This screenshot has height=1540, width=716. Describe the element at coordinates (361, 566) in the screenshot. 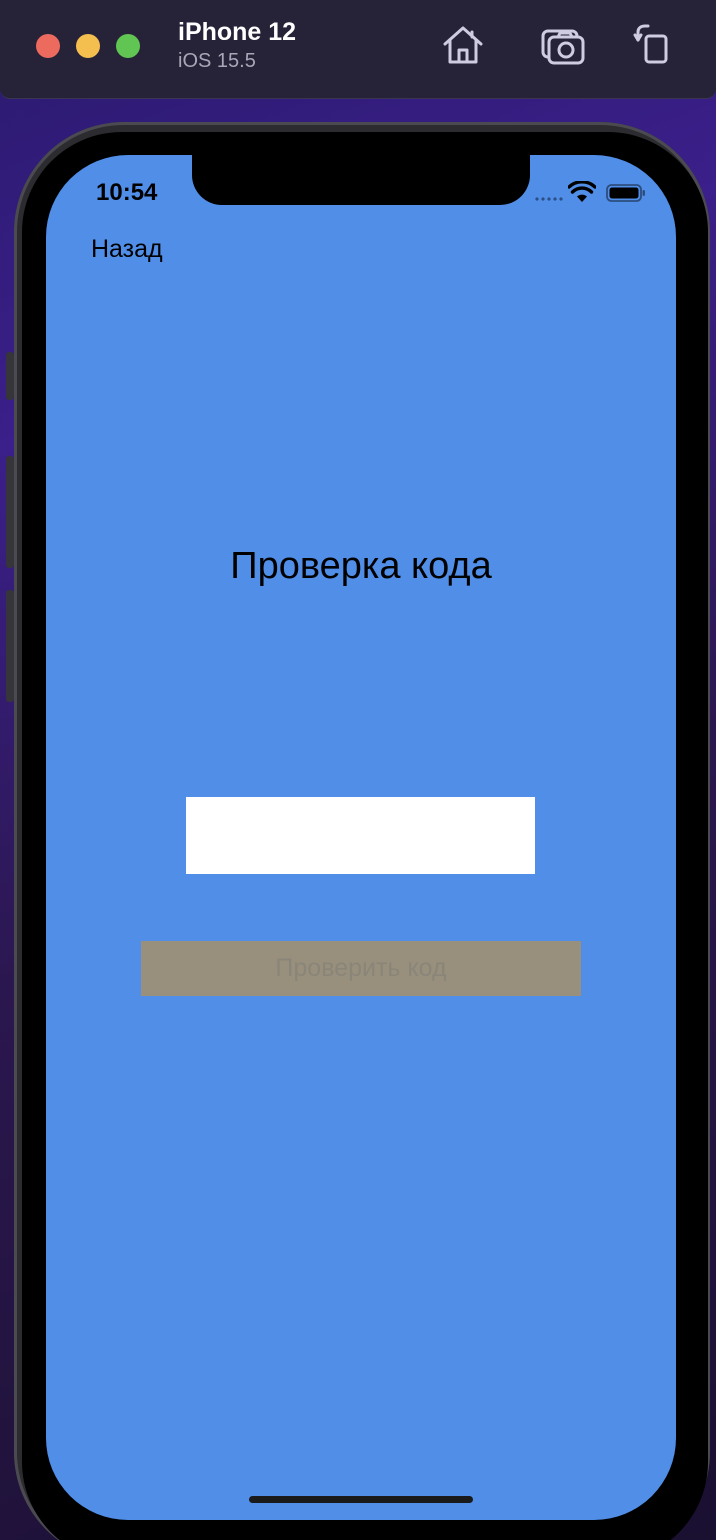

I see `page-title: Проверка кода` at that location.